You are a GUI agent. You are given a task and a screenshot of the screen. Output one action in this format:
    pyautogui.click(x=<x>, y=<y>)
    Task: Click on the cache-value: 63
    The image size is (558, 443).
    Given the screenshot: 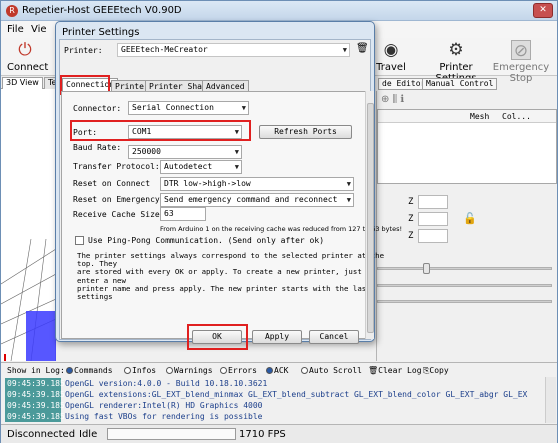 What is the action you would take?
    pyautogui.click(x=169, y=213)
    